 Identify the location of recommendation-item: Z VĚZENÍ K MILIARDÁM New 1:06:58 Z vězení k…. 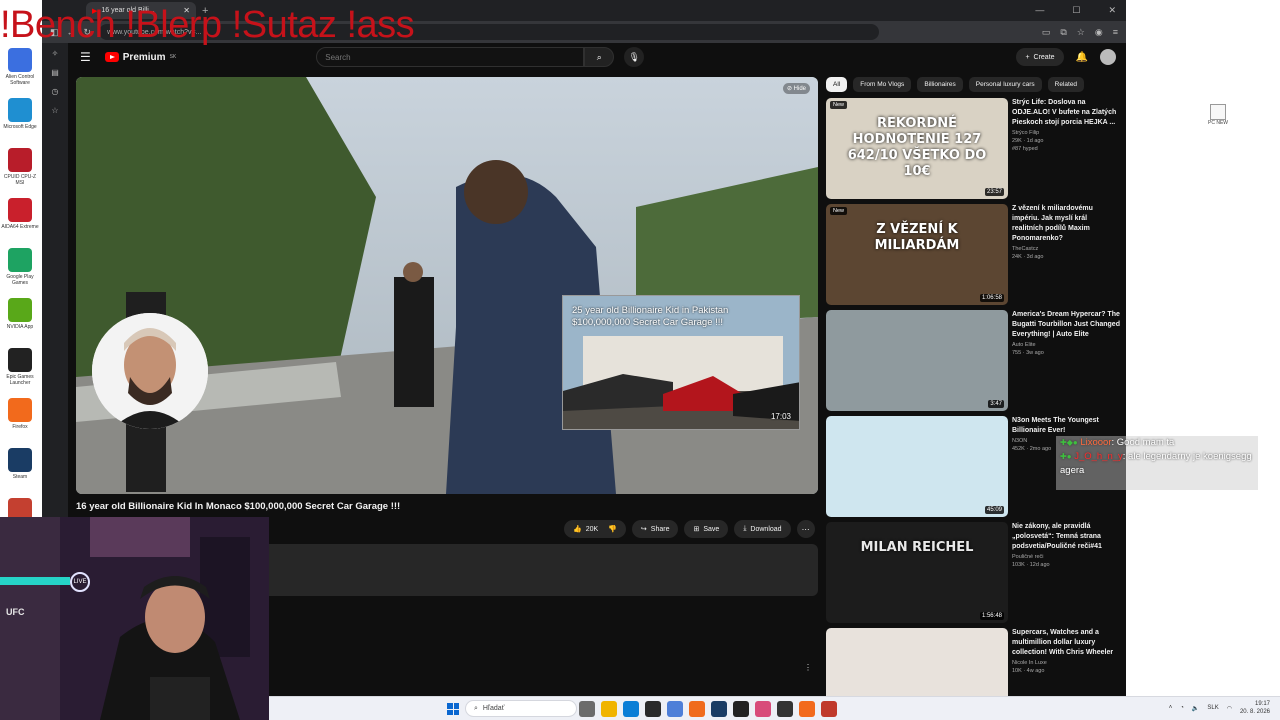
(974, 257).